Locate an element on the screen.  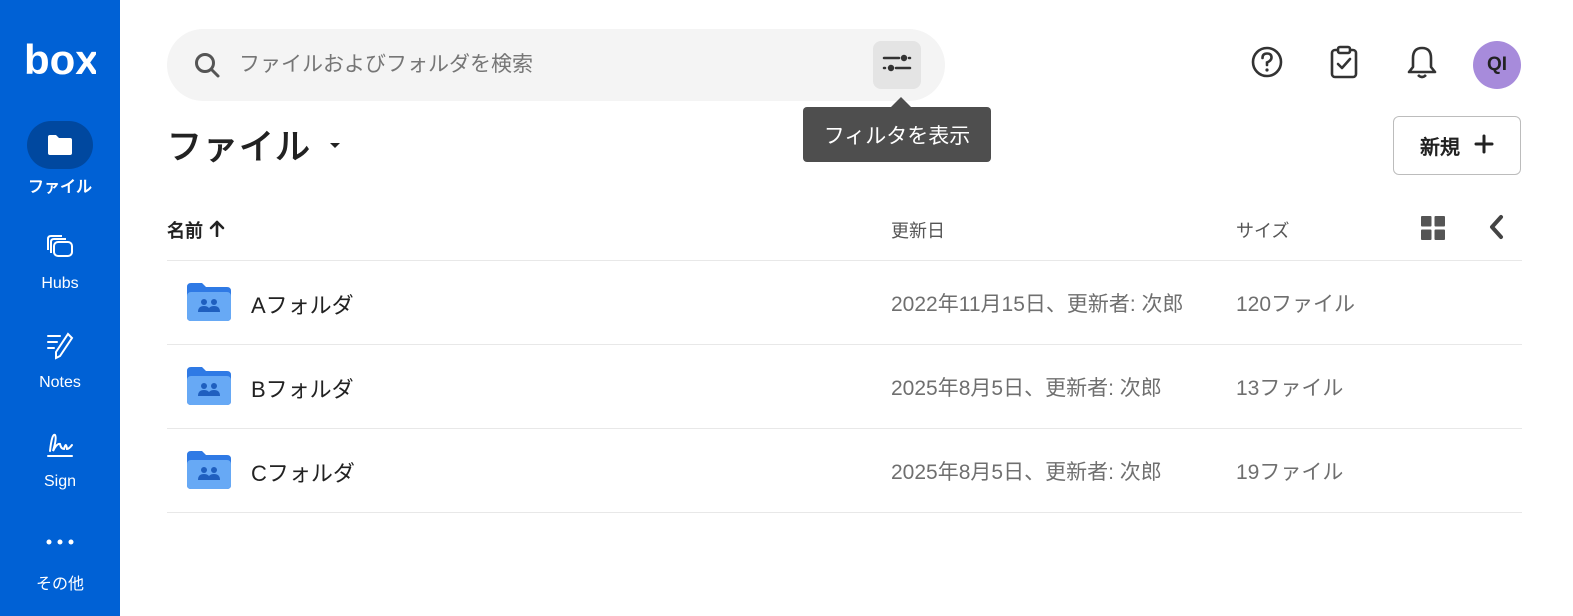
clipboard-check-icon is located at coordinates (1344, 64).